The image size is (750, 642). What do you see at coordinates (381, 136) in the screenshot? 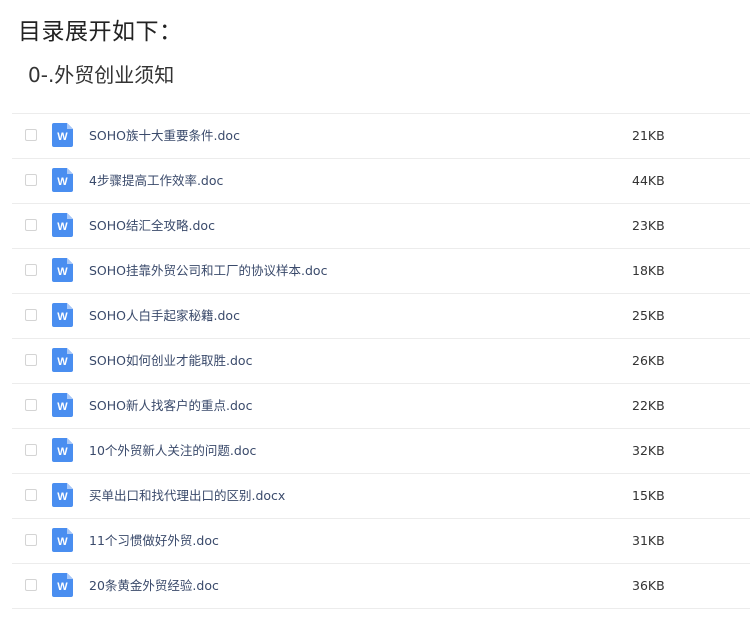
I see `file-row: W SOHO族十大重要条件.doc 21KB` at bounding box center [381, 136].